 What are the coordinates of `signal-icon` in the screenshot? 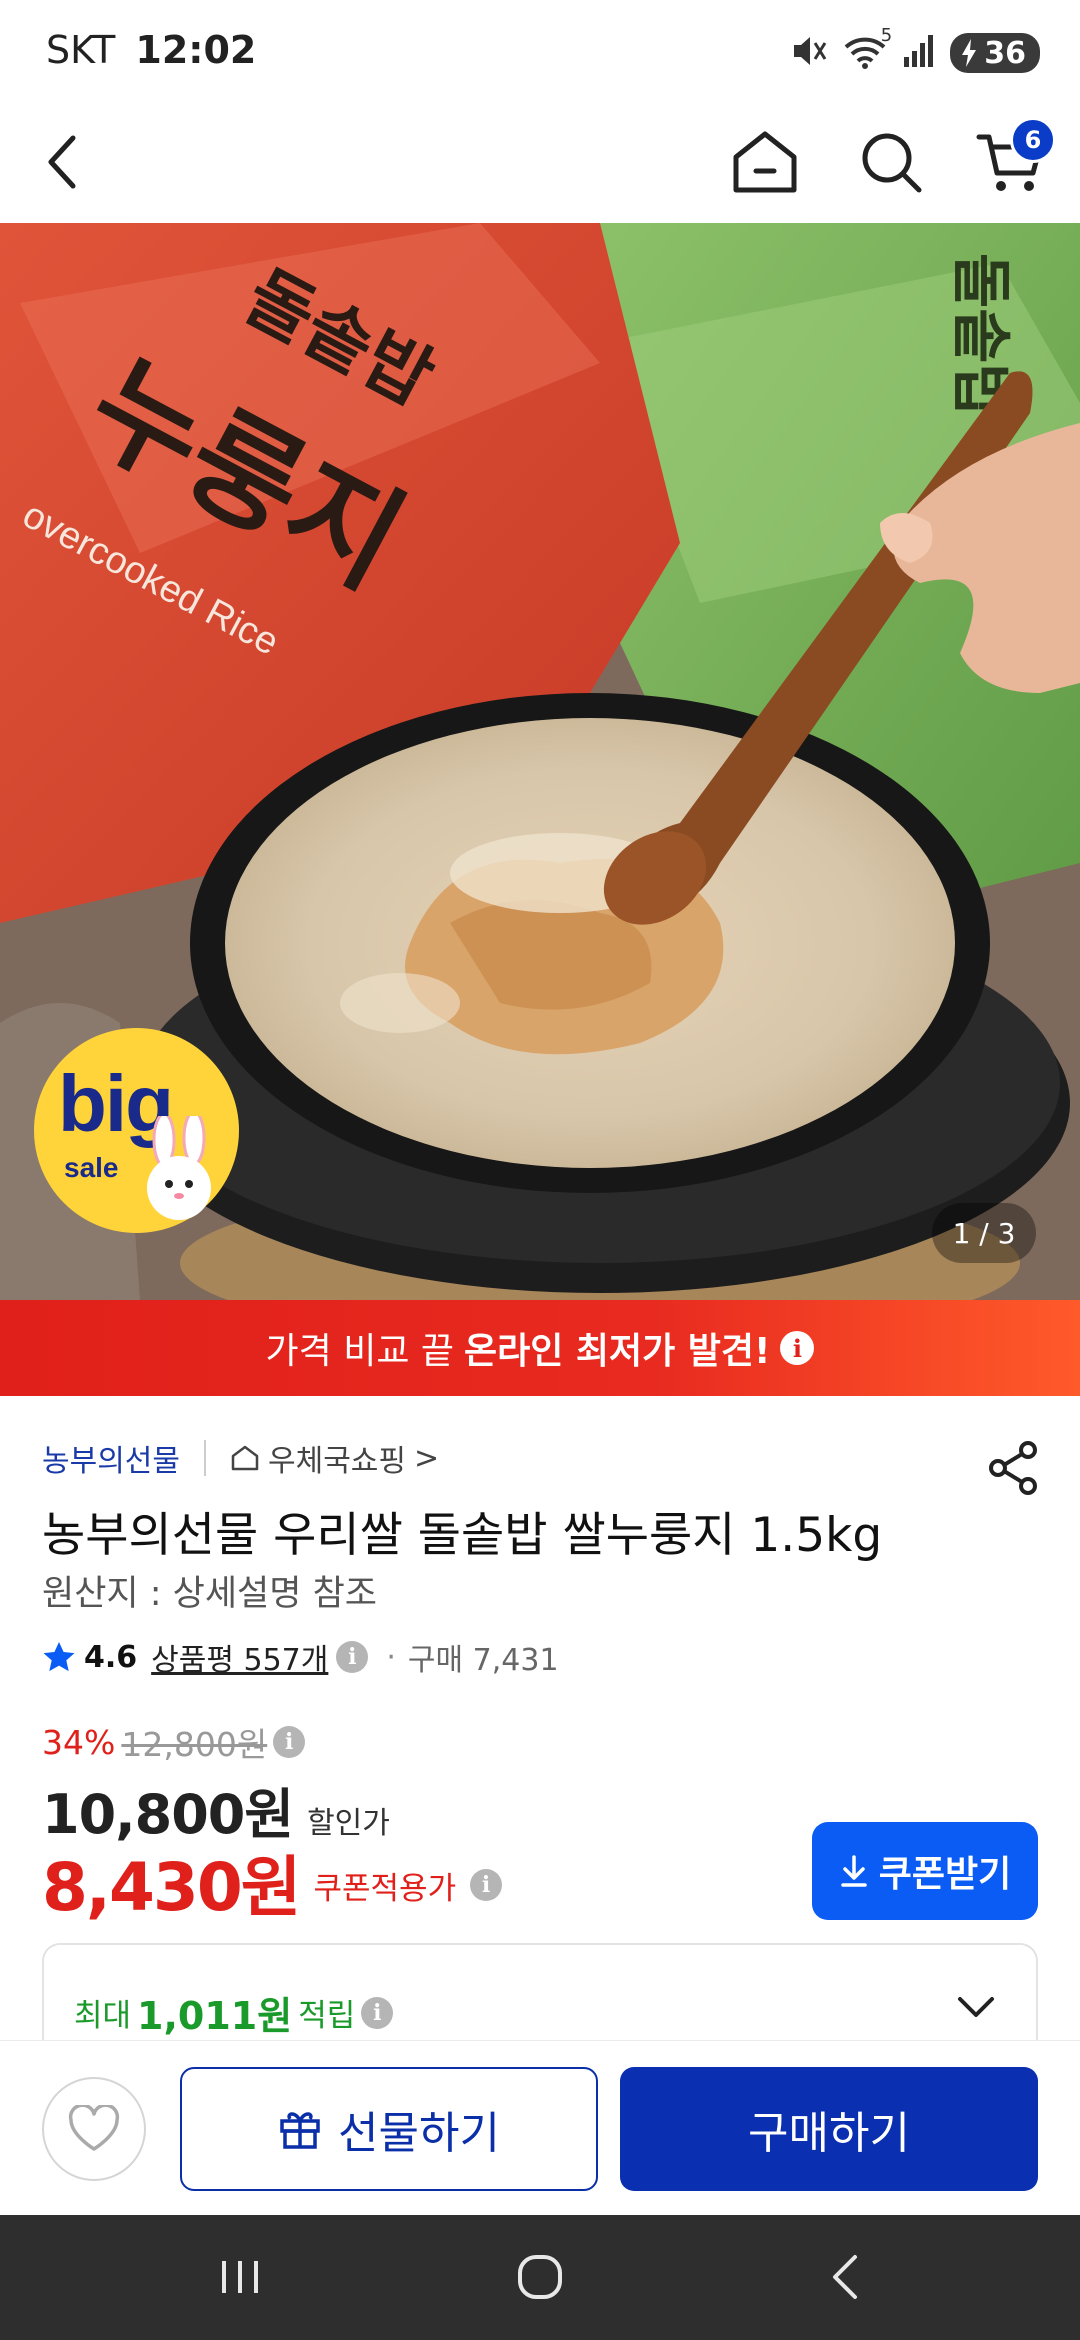 It's located at (919, 53).